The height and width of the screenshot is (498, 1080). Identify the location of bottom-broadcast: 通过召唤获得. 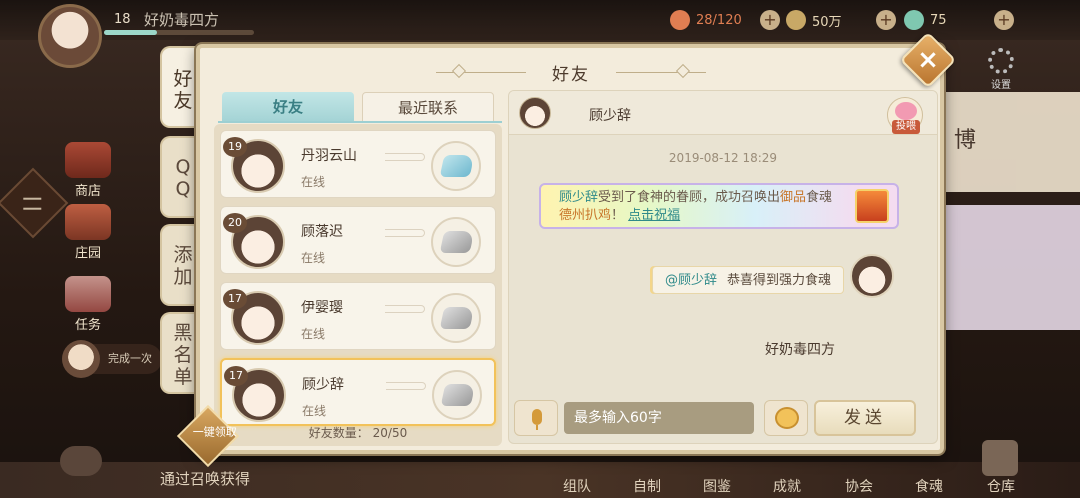
(205, 479).